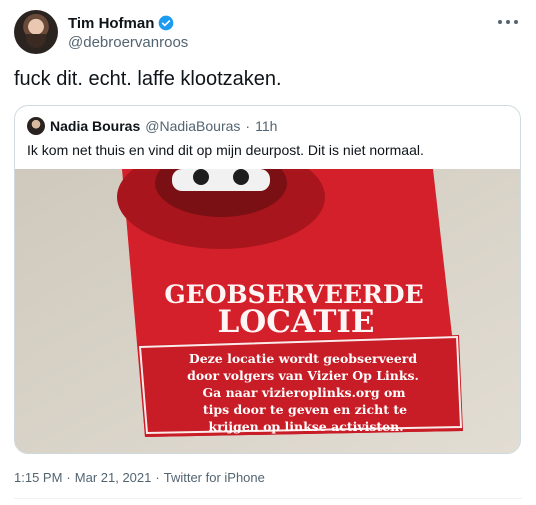 The height and width of the screenshot is (505, 536). What do you see at coordinates (38, 477) in the screenshot?
I see `tweet-time: 1:15 PM` at bounding box center [38, 477].